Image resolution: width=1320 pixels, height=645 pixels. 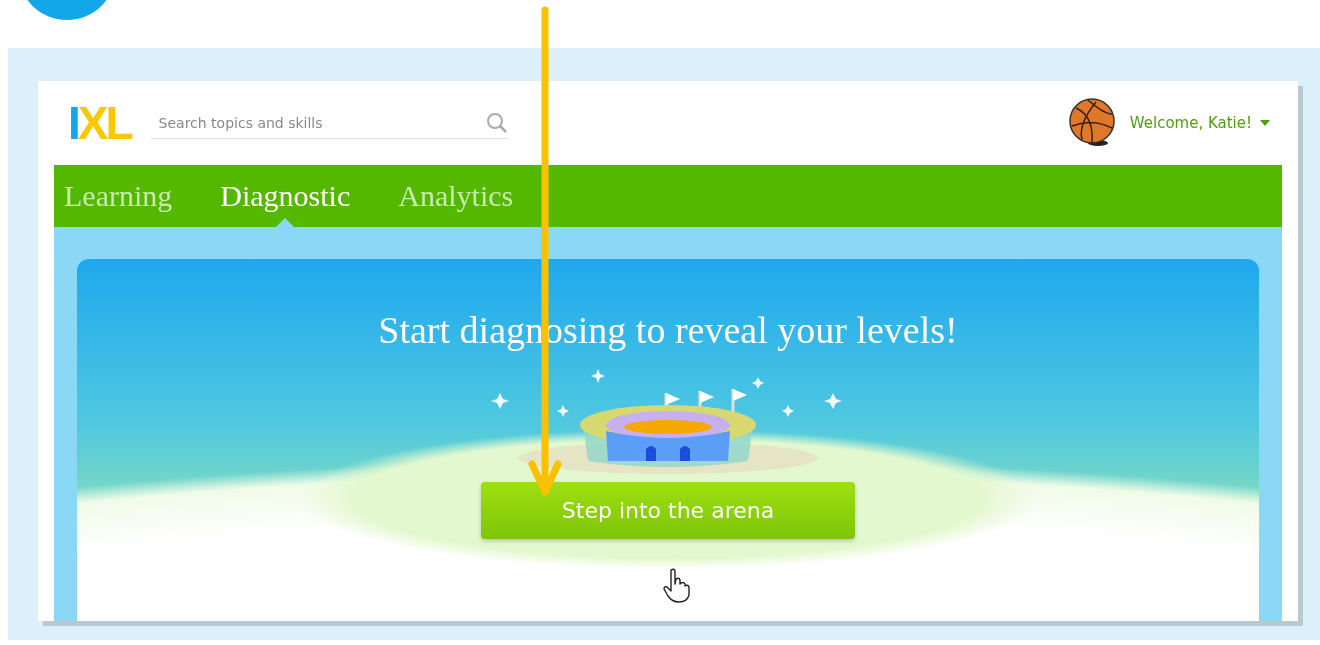 I want to click on caret-icon, so click(x=1265, y=123).